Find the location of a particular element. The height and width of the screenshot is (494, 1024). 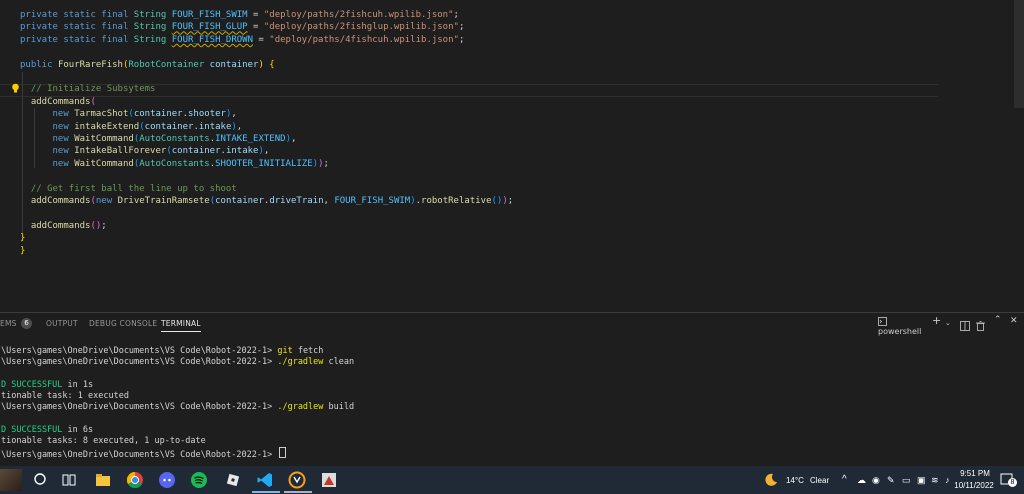

wifi-icon: ≋ is located at coordinates (935, 480).